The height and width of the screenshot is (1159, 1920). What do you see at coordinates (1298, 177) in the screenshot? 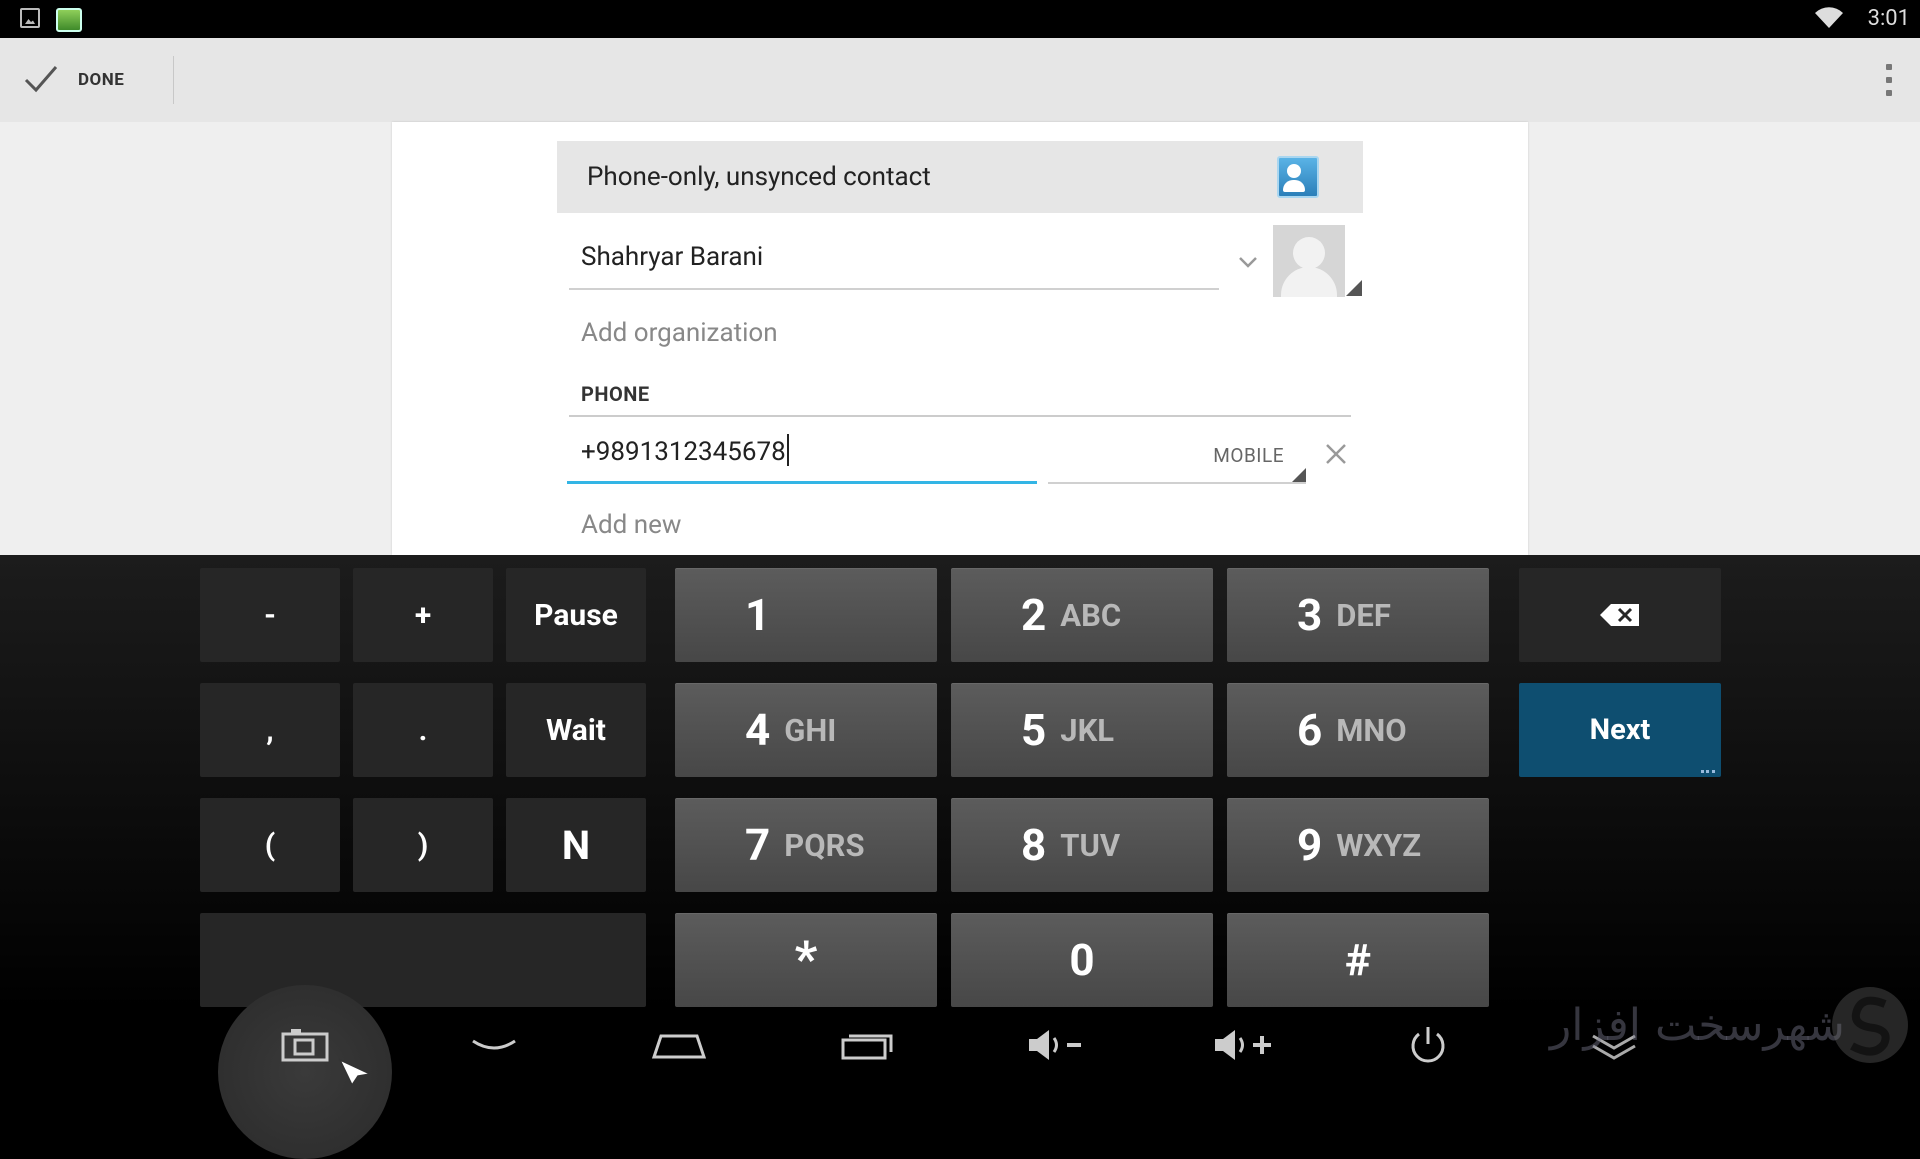
I see `contacts-app-icon` at bounding box center [1298, 177].